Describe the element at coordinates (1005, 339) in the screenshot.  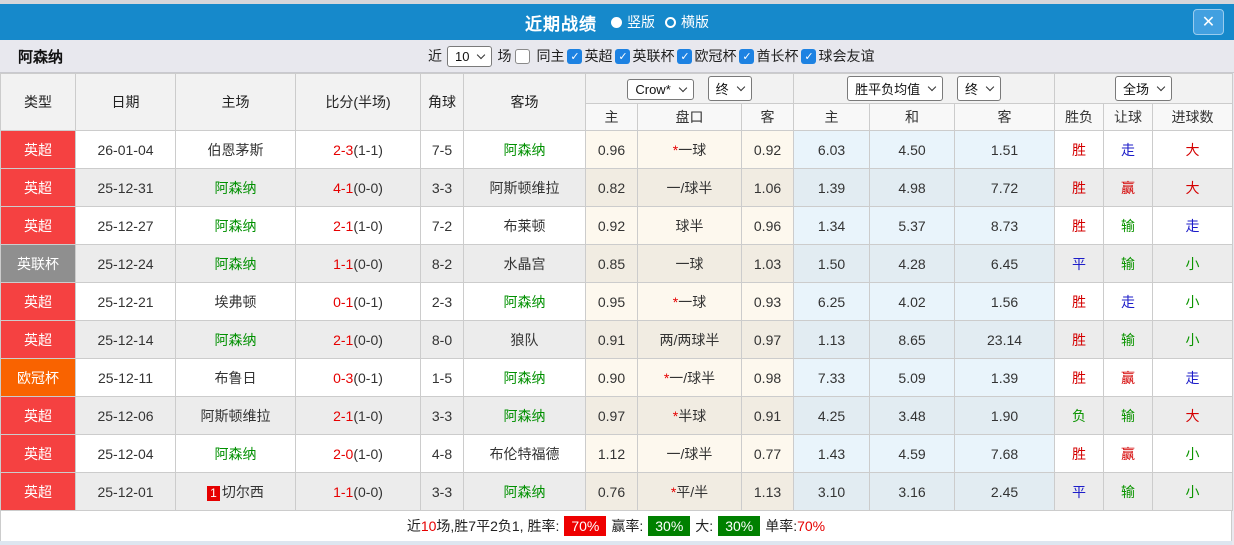
I see `avg-odds-away: 23.14` at that location.